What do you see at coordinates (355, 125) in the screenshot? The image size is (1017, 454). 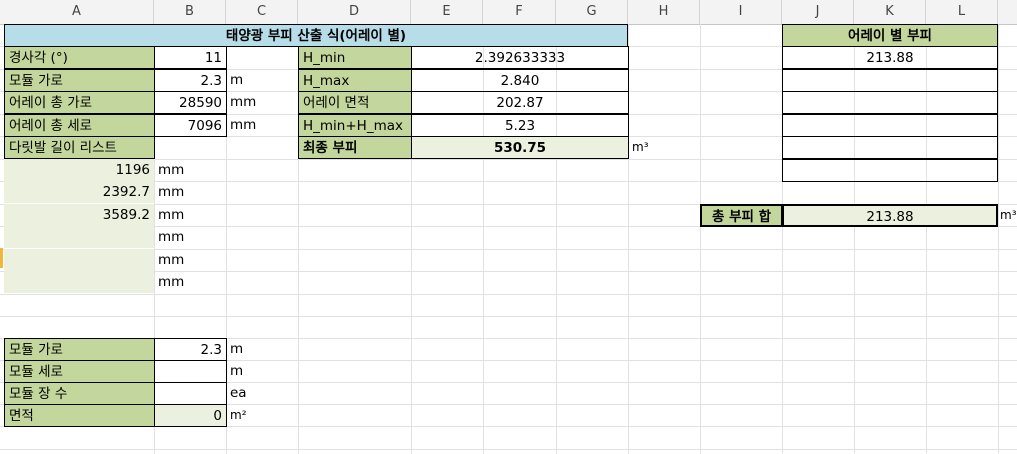 I see `calc-label-hsum: H_min+H_max` at bounding box center [355, 125].